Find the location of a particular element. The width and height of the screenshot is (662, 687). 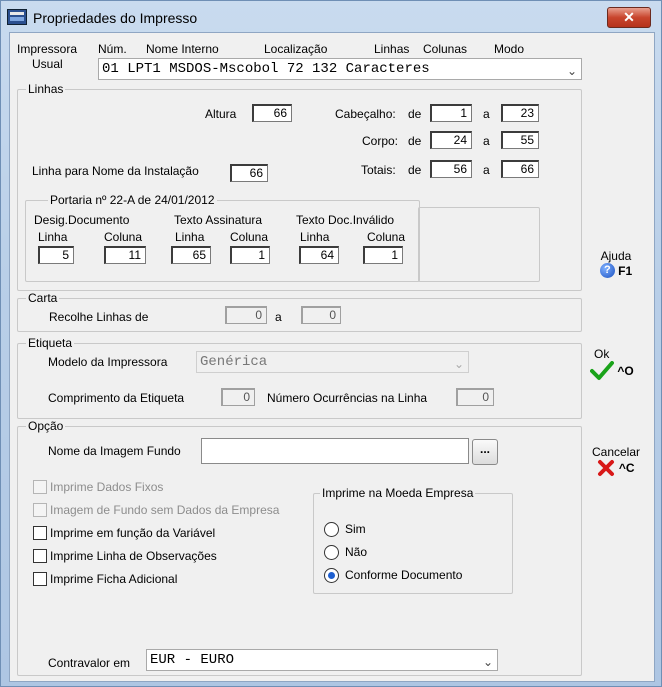

comprimento-input: 0 is located at coordinates (238, 397).